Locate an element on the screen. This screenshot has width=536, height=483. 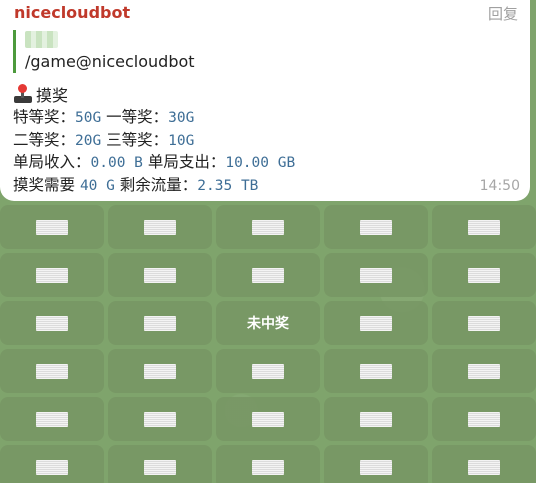
joystick-icon is located at coordinates (23, 94).